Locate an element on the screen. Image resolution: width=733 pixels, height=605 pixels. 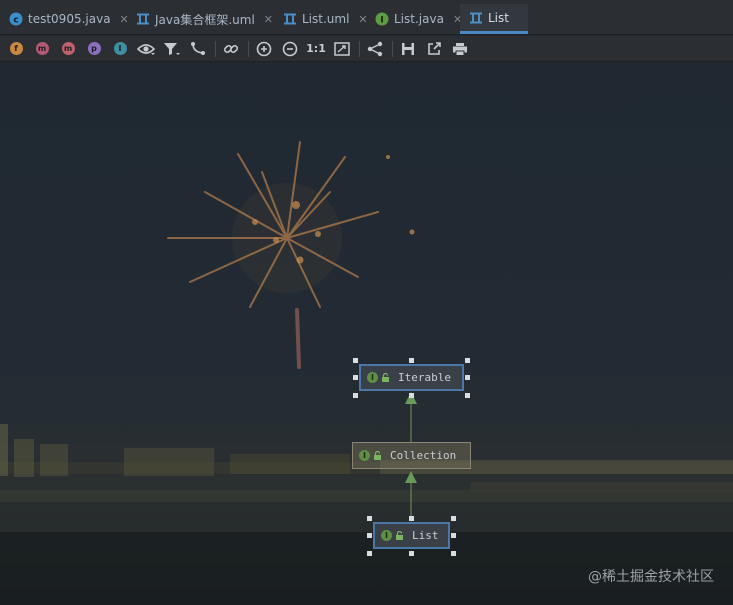
show-properties-button: p is located at coordinates (94, 49).